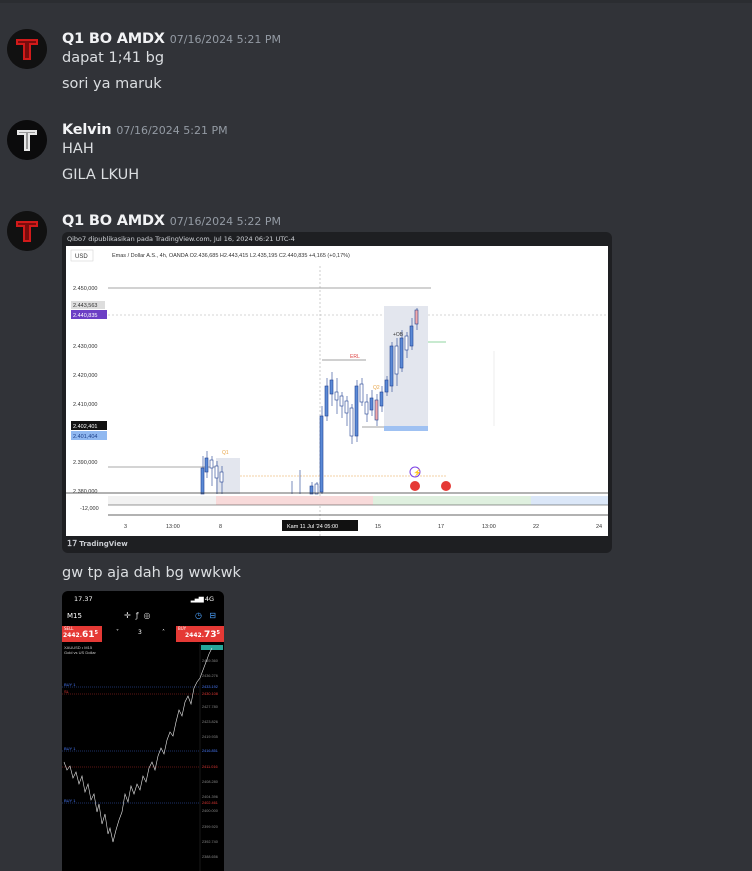 This screenshot has height=871, width=752. I want to click on sell-button: SELL 2442.615, so click(82, 634).